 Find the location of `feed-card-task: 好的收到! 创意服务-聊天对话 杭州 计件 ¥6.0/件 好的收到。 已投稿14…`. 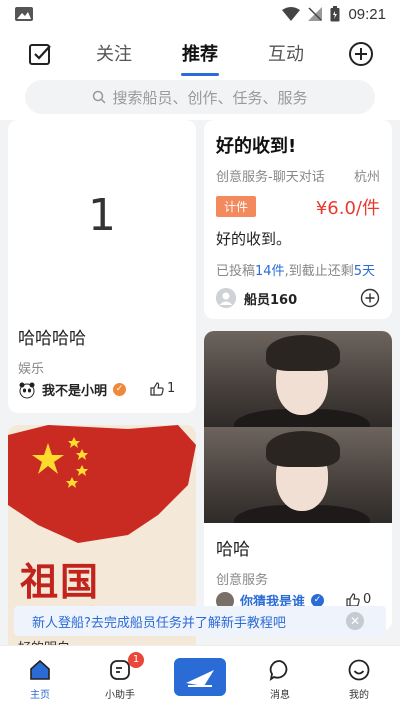

feed-card-task: 好的收到! 创意服务-聊天对话 杭州 计件 ¥6.0/件 好的收到。 已投稿14… is located at coordinates (298, 219).